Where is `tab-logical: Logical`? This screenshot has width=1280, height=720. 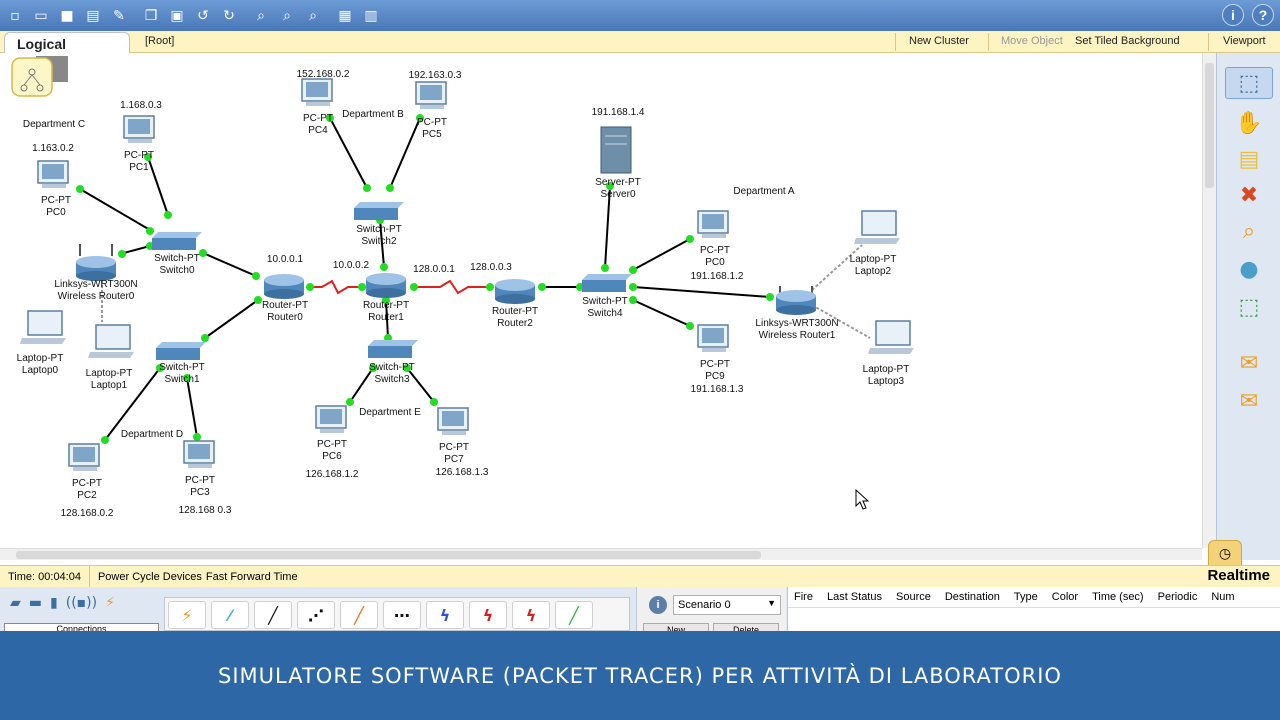
tab-logical: Logical is located at coordinates (67, 43).